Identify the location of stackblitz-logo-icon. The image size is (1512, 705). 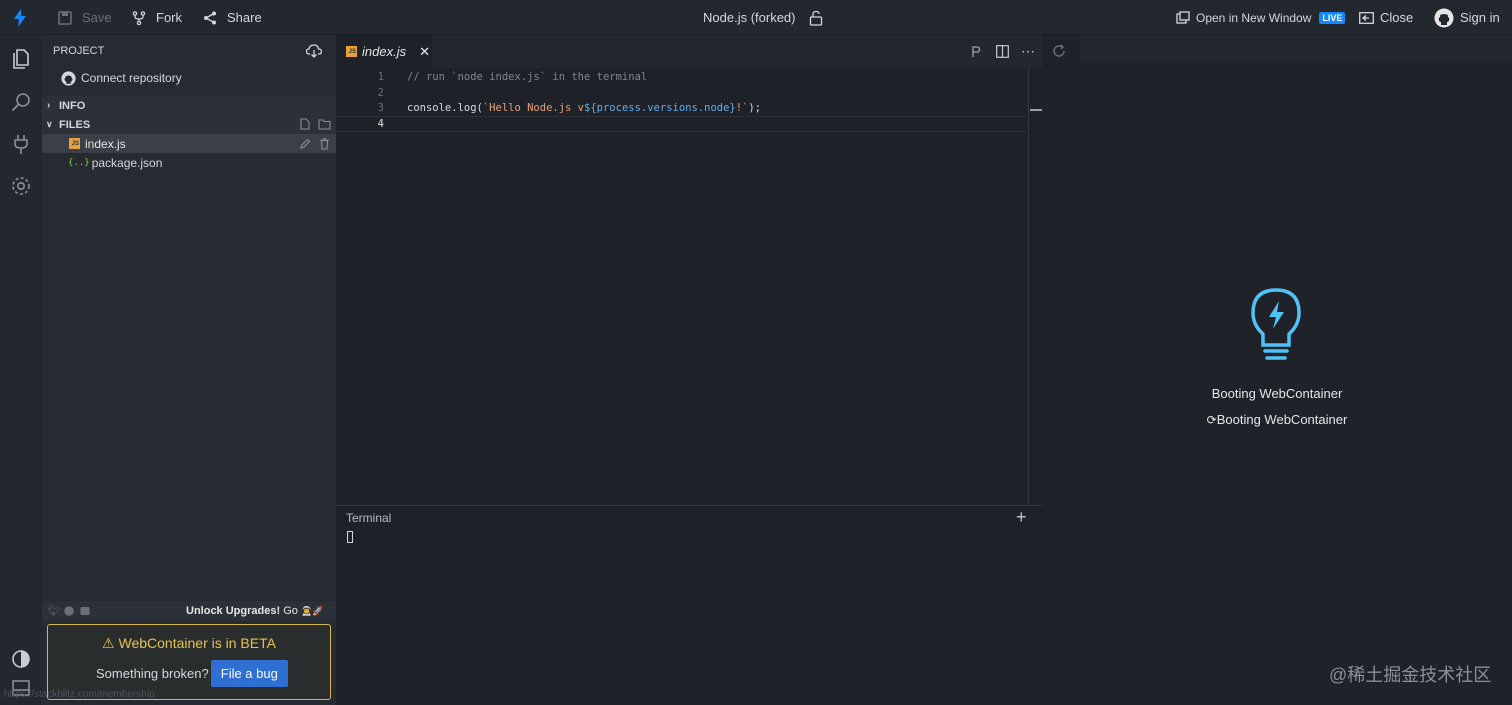
(20, 17).